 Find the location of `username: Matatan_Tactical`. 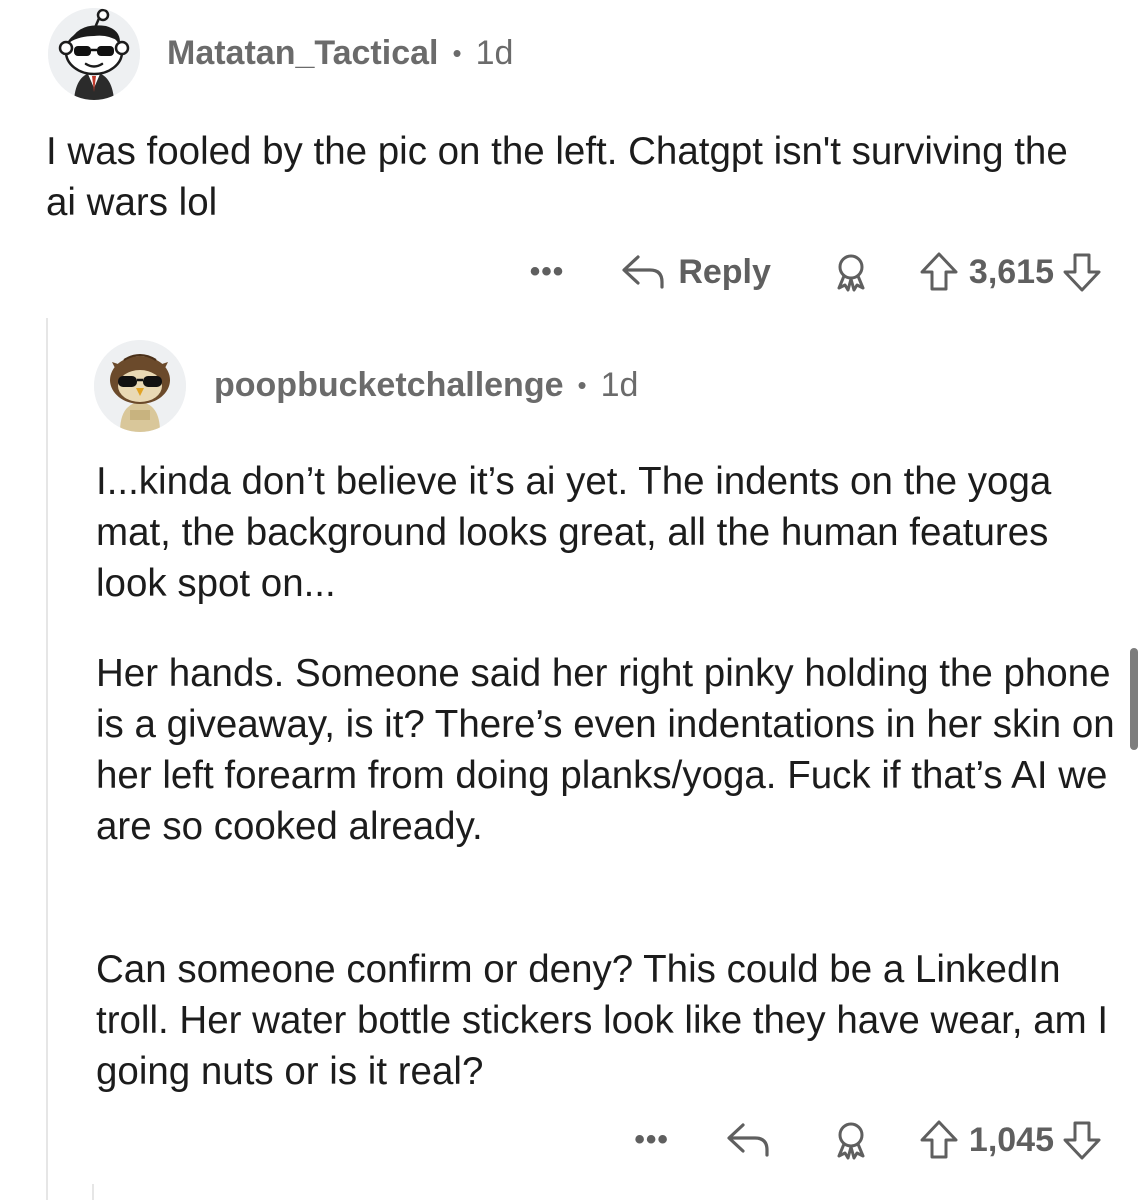

username: Matatan_Tactical is located at coordinates (302, 53).